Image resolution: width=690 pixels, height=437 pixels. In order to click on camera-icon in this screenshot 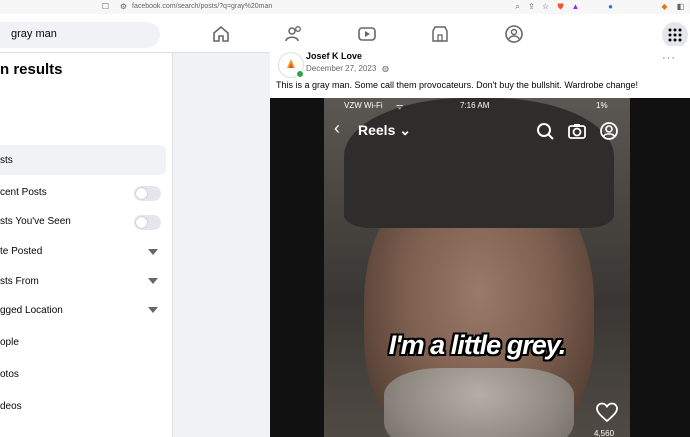, I will do `click(577, 131)`.